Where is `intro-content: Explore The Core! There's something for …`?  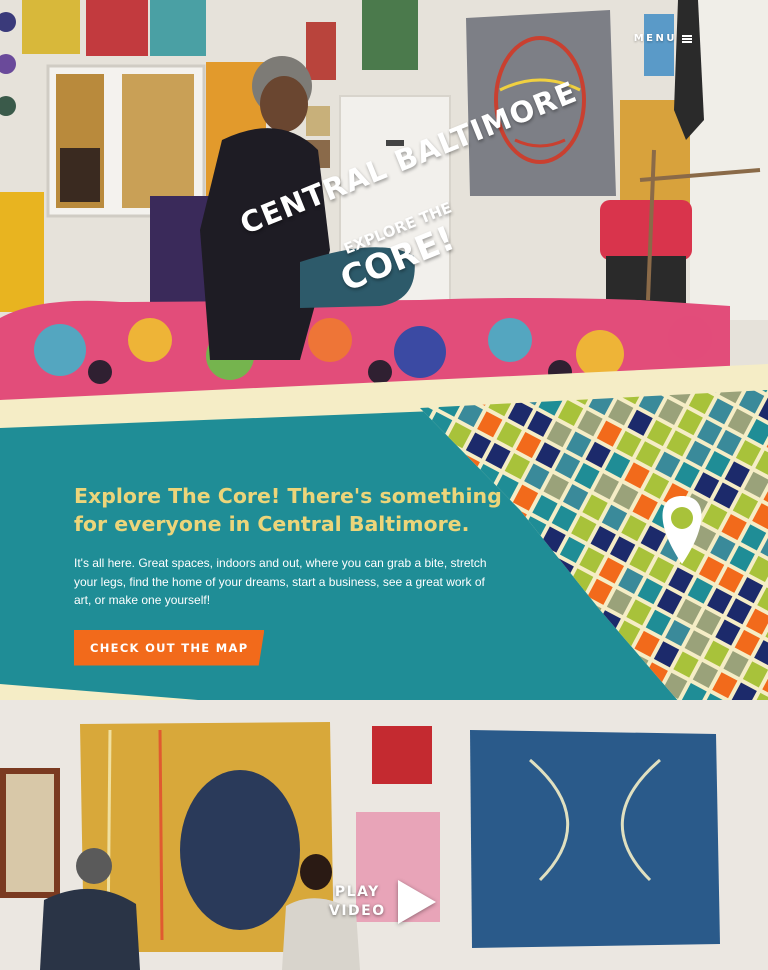 intro-content: Explore The Core! There's something for … is located at coordinates (294, 574).